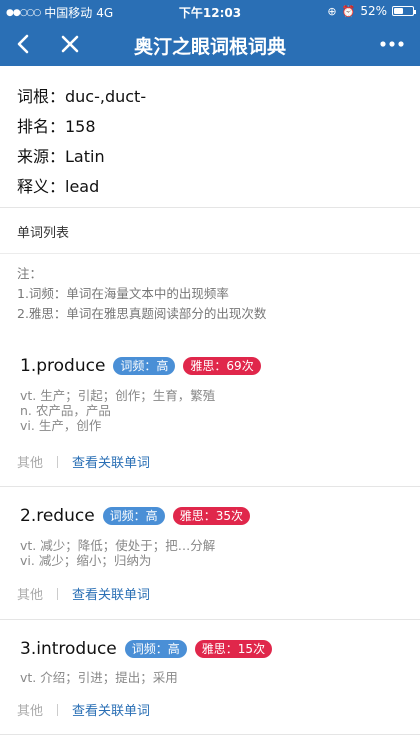 The height and width of the screenshot is (747, 420). I want to click on status-right: ⊕ ⏰ 52%, so click(371, 11).